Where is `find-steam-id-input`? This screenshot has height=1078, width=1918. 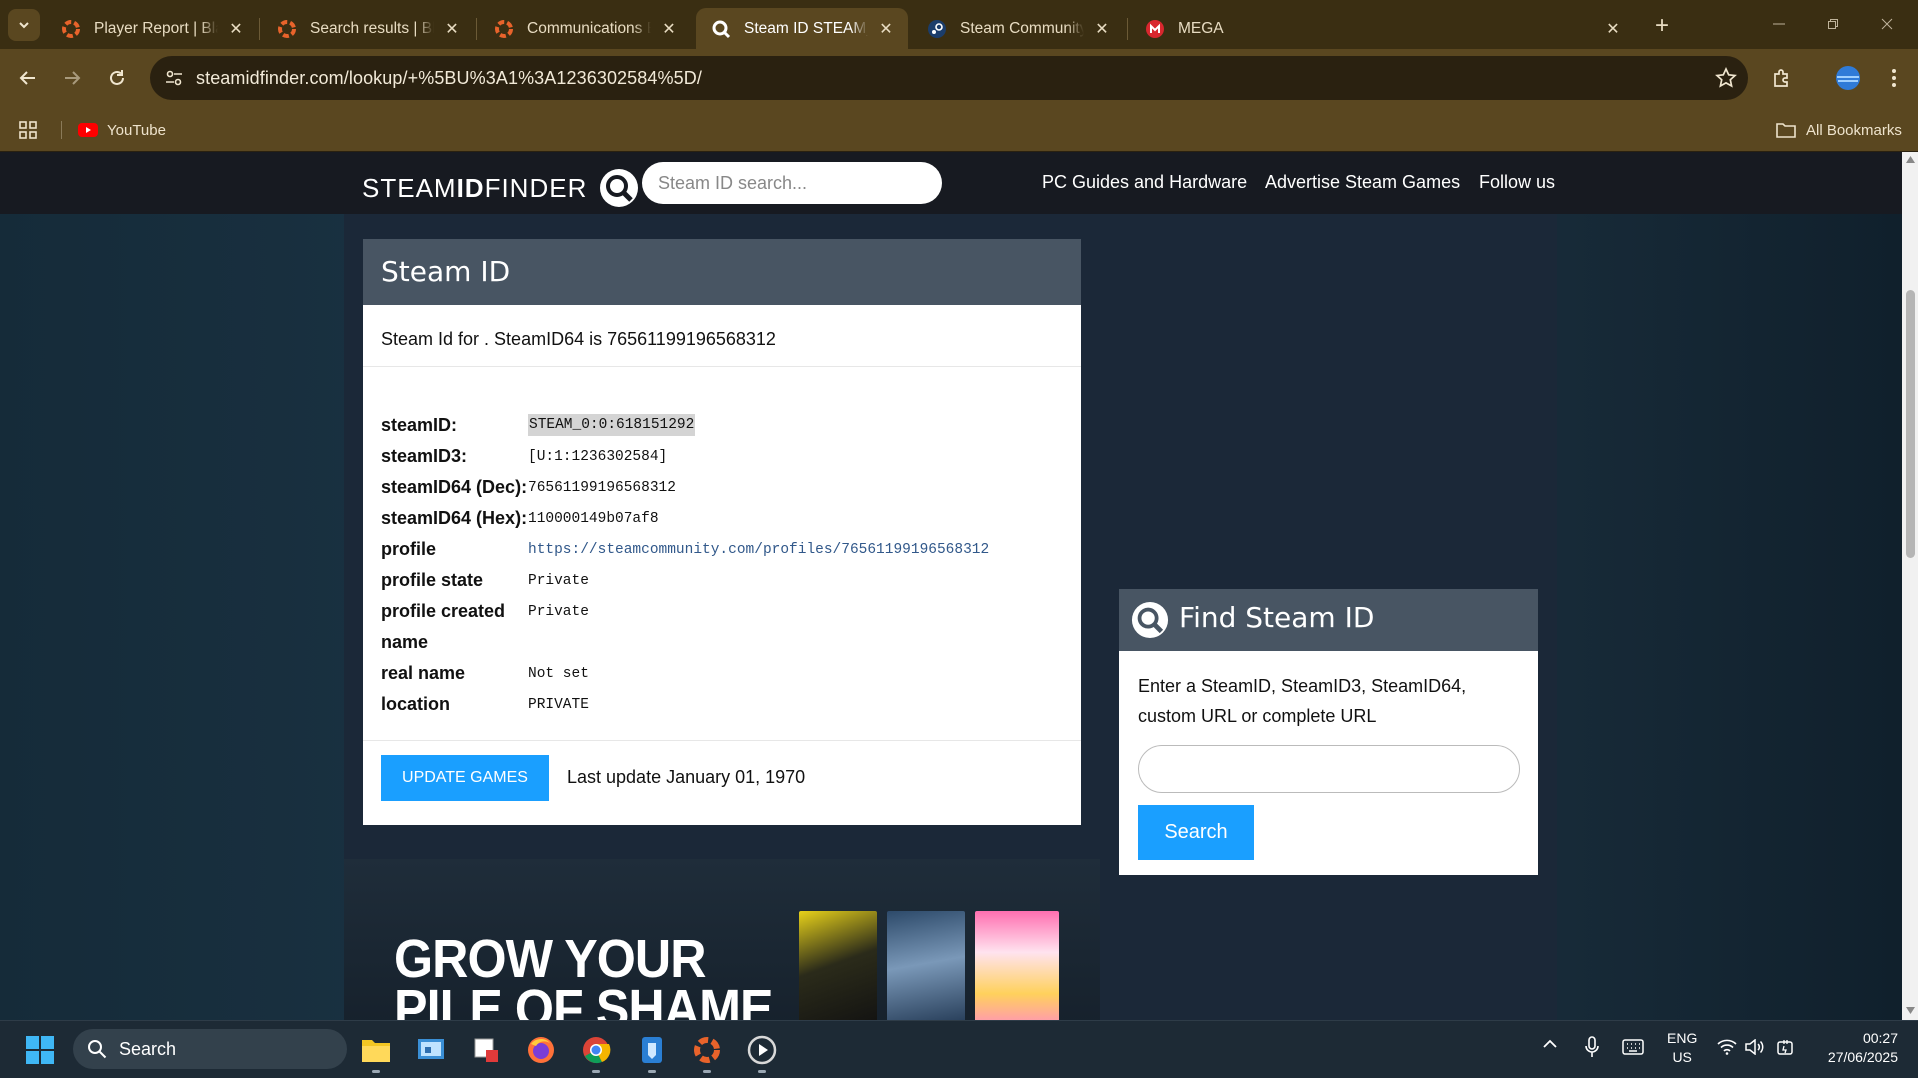
find-steam-id-input is located at coordinates (1329, 769).